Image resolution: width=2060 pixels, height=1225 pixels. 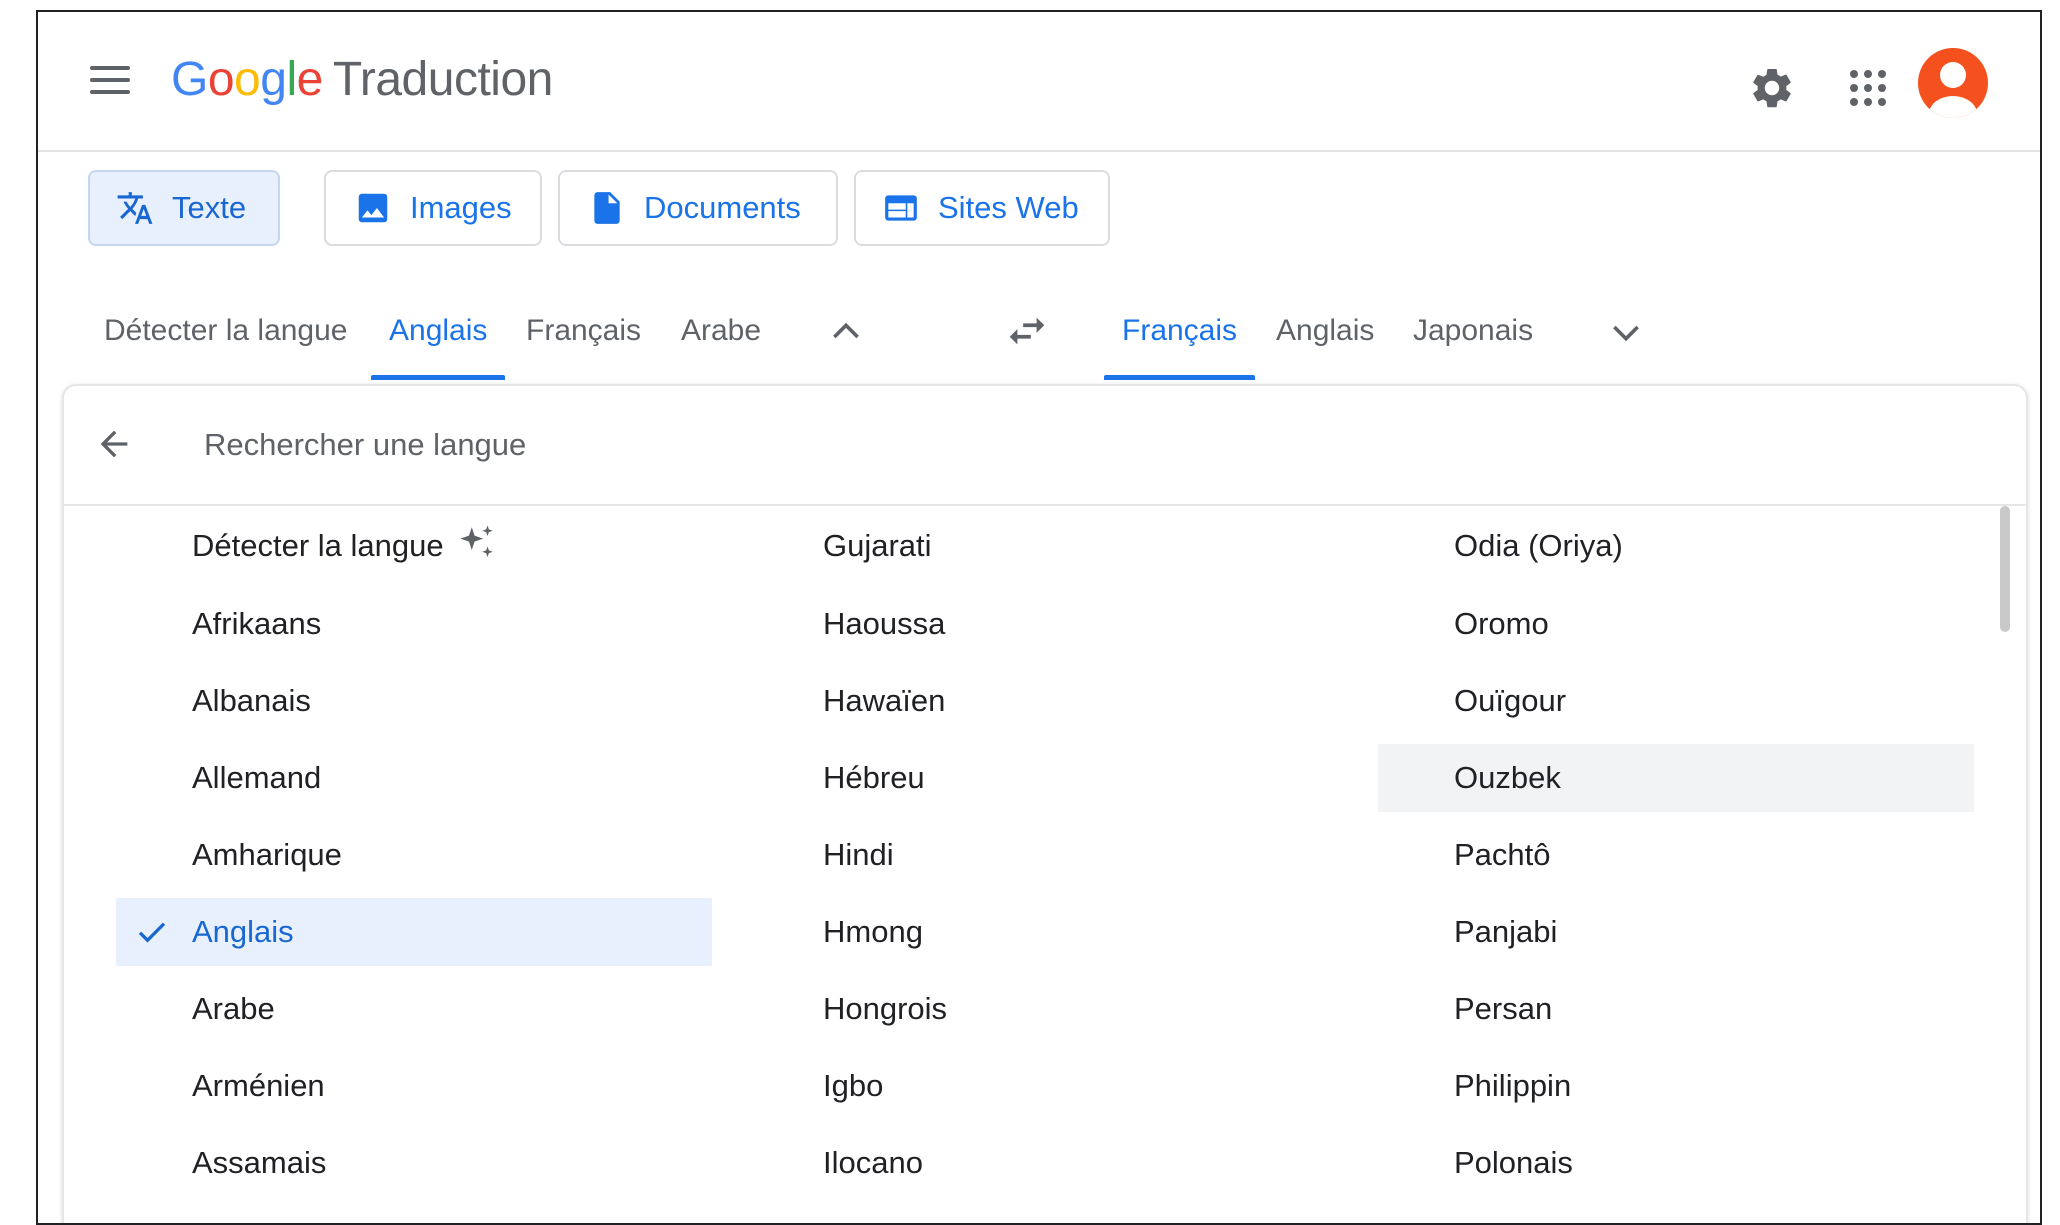 I want to click on tab-images: Images, so click(x=433, y=208).